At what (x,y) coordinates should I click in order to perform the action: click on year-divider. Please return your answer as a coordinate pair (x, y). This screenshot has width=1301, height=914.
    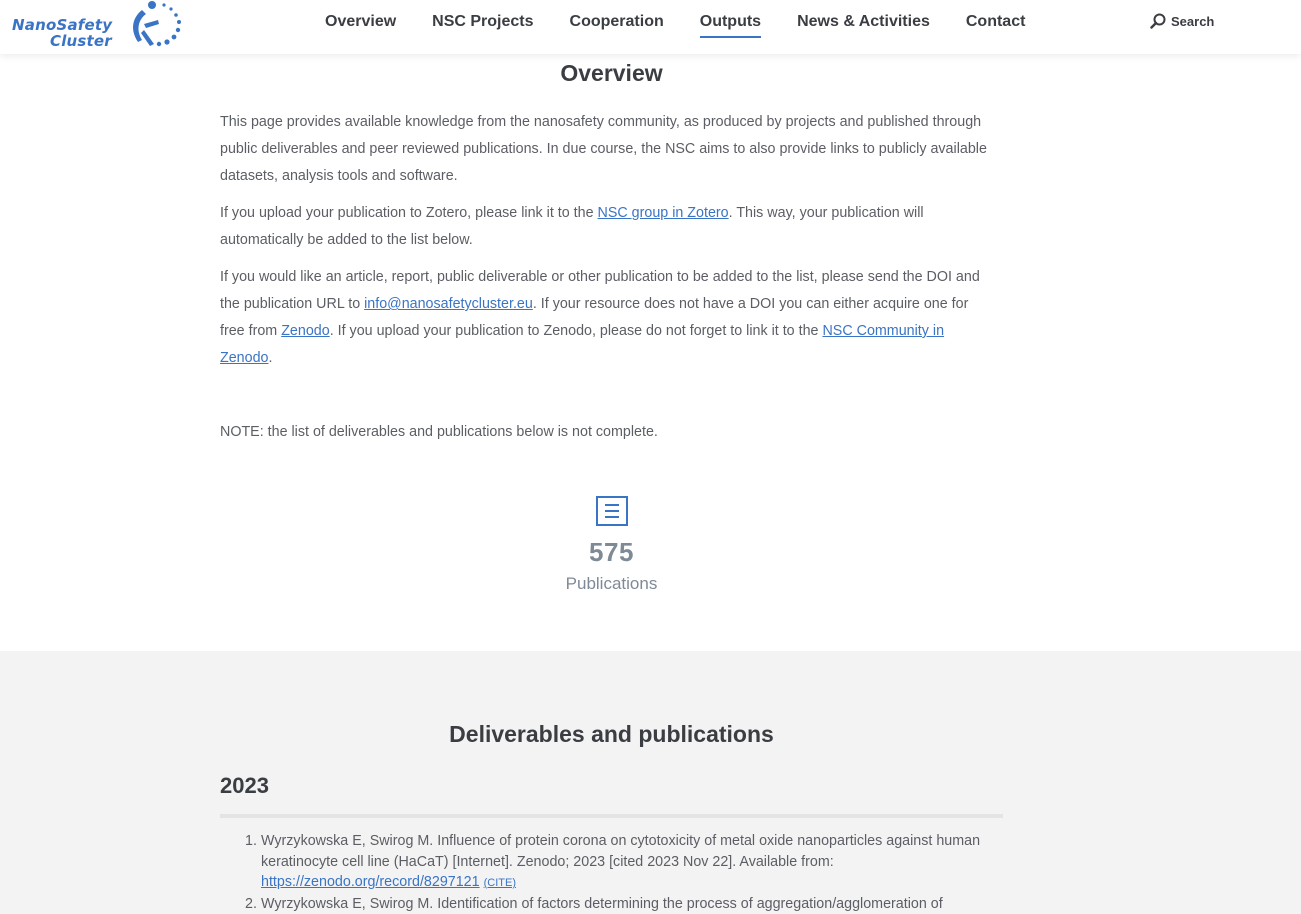
    Looking at the image, I should click on (611, 816).